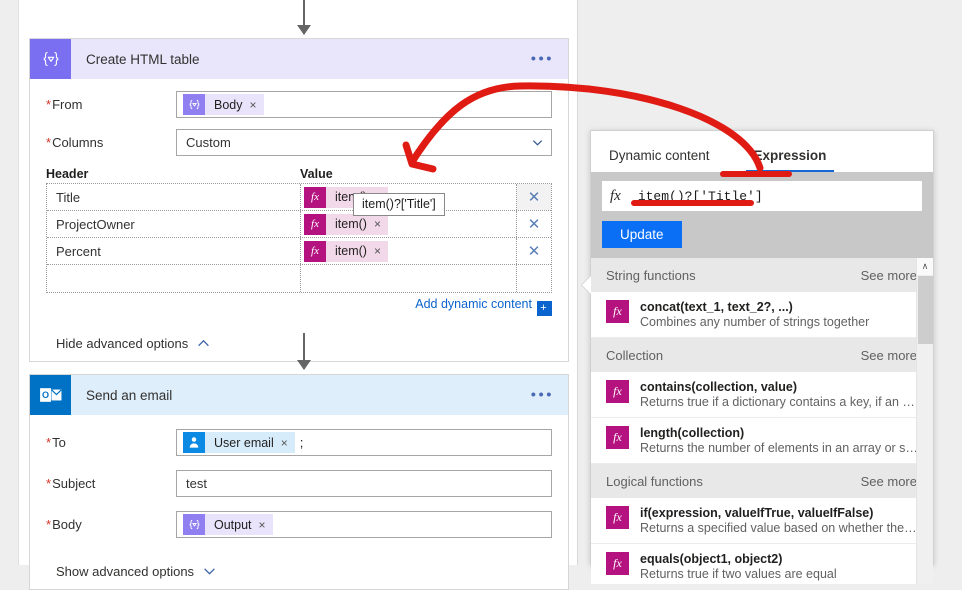  Describe the element at coordinates (534, 278) in the screenshot. I see `delete-row-button` at that location.